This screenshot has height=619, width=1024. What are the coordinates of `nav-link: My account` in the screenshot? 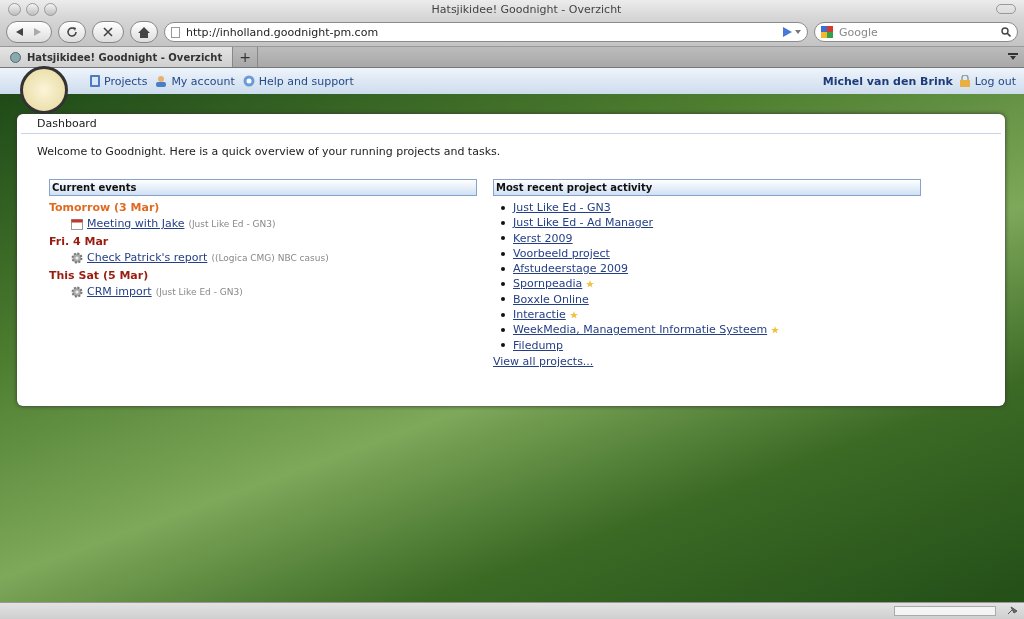 It's located at (195, 81).